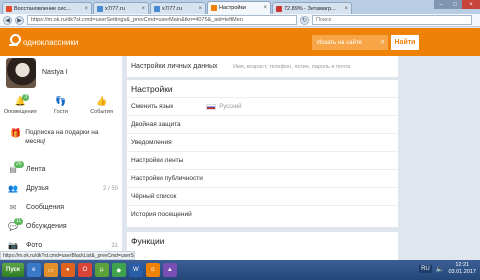 This screenshot has width=480, height=280. Describe the element at coordinates (262, 142) in the screenshot. I see `settings-row-notifications: Уведомления` at that location.